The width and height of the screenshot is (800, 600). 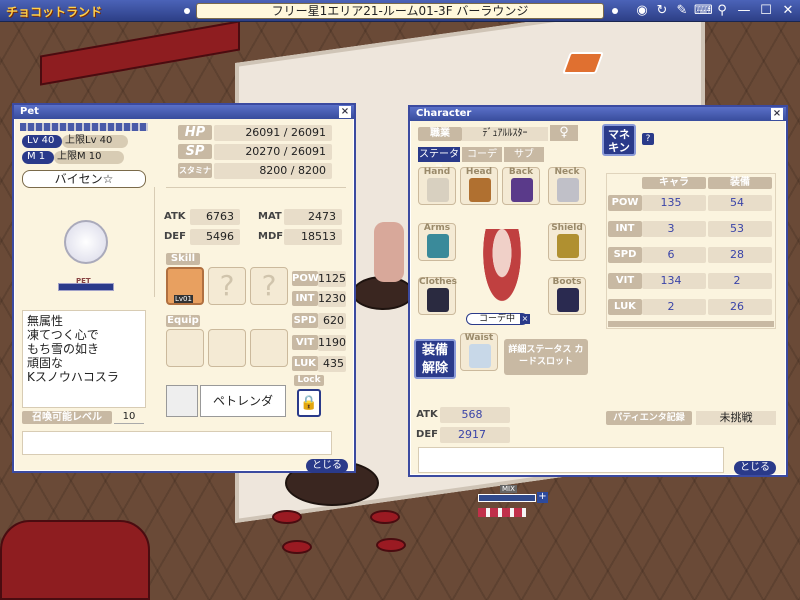 I want to click on minimize-icon: —, so click(x=744, y=11).